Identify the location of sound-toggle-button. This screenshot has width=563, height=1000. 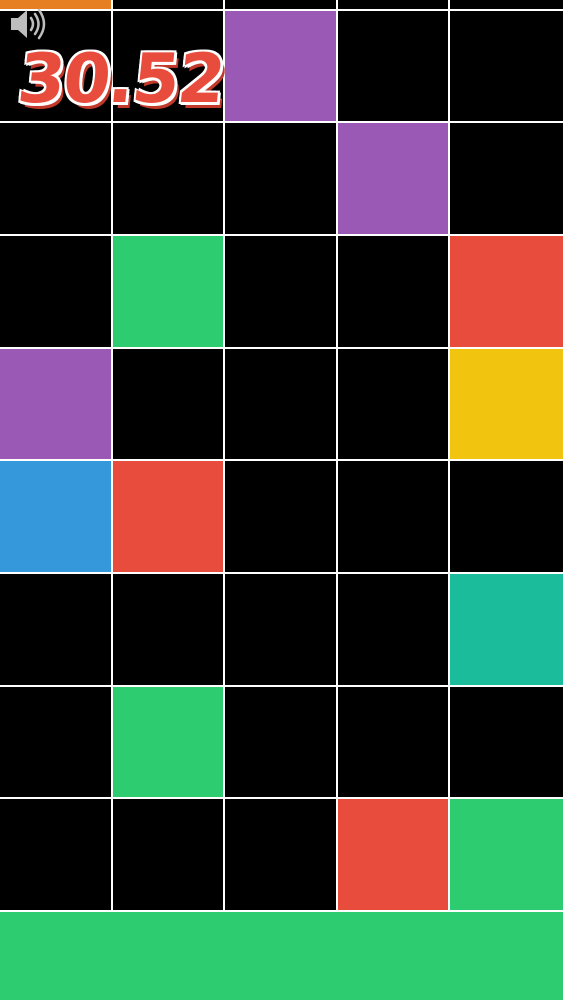
(28, 24).